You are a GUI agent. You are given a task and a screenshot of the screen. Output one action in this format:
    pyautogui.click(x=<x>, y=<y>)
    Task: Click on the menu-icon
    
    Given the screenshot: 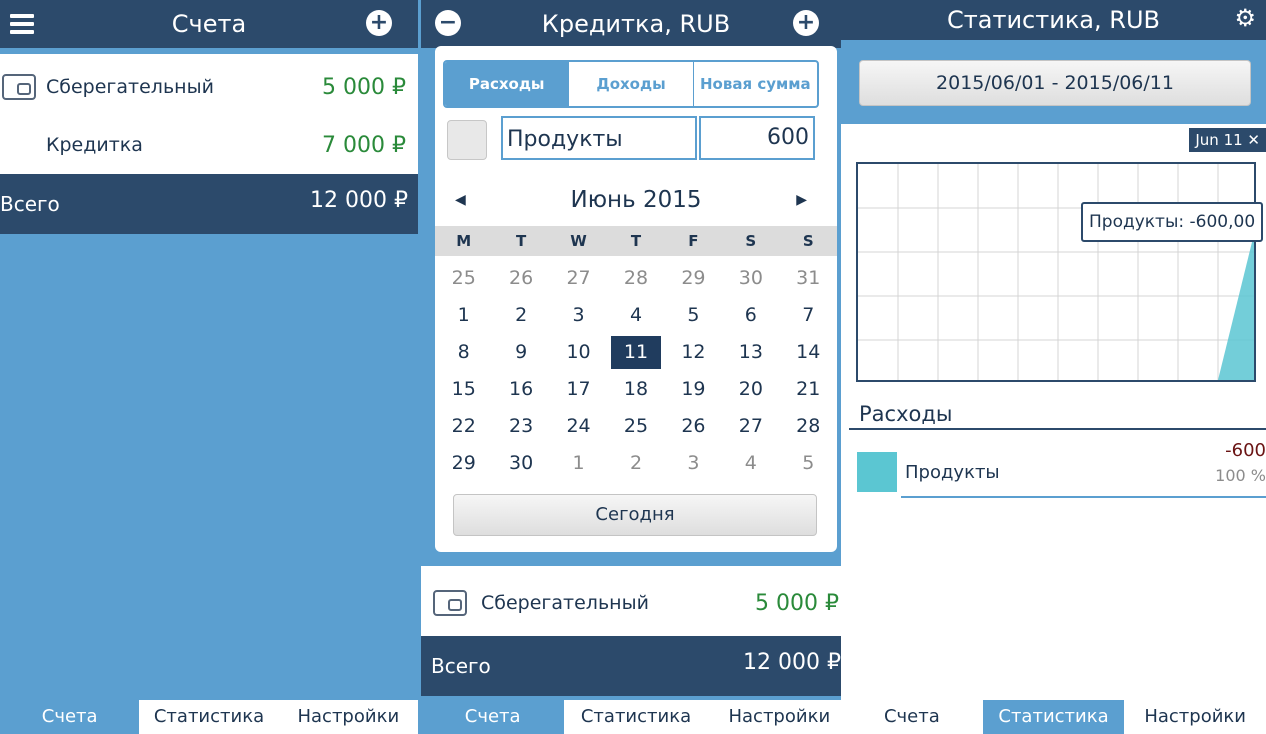 What is the action you would take?
    pyautogui.click(x=22, y=24)
    